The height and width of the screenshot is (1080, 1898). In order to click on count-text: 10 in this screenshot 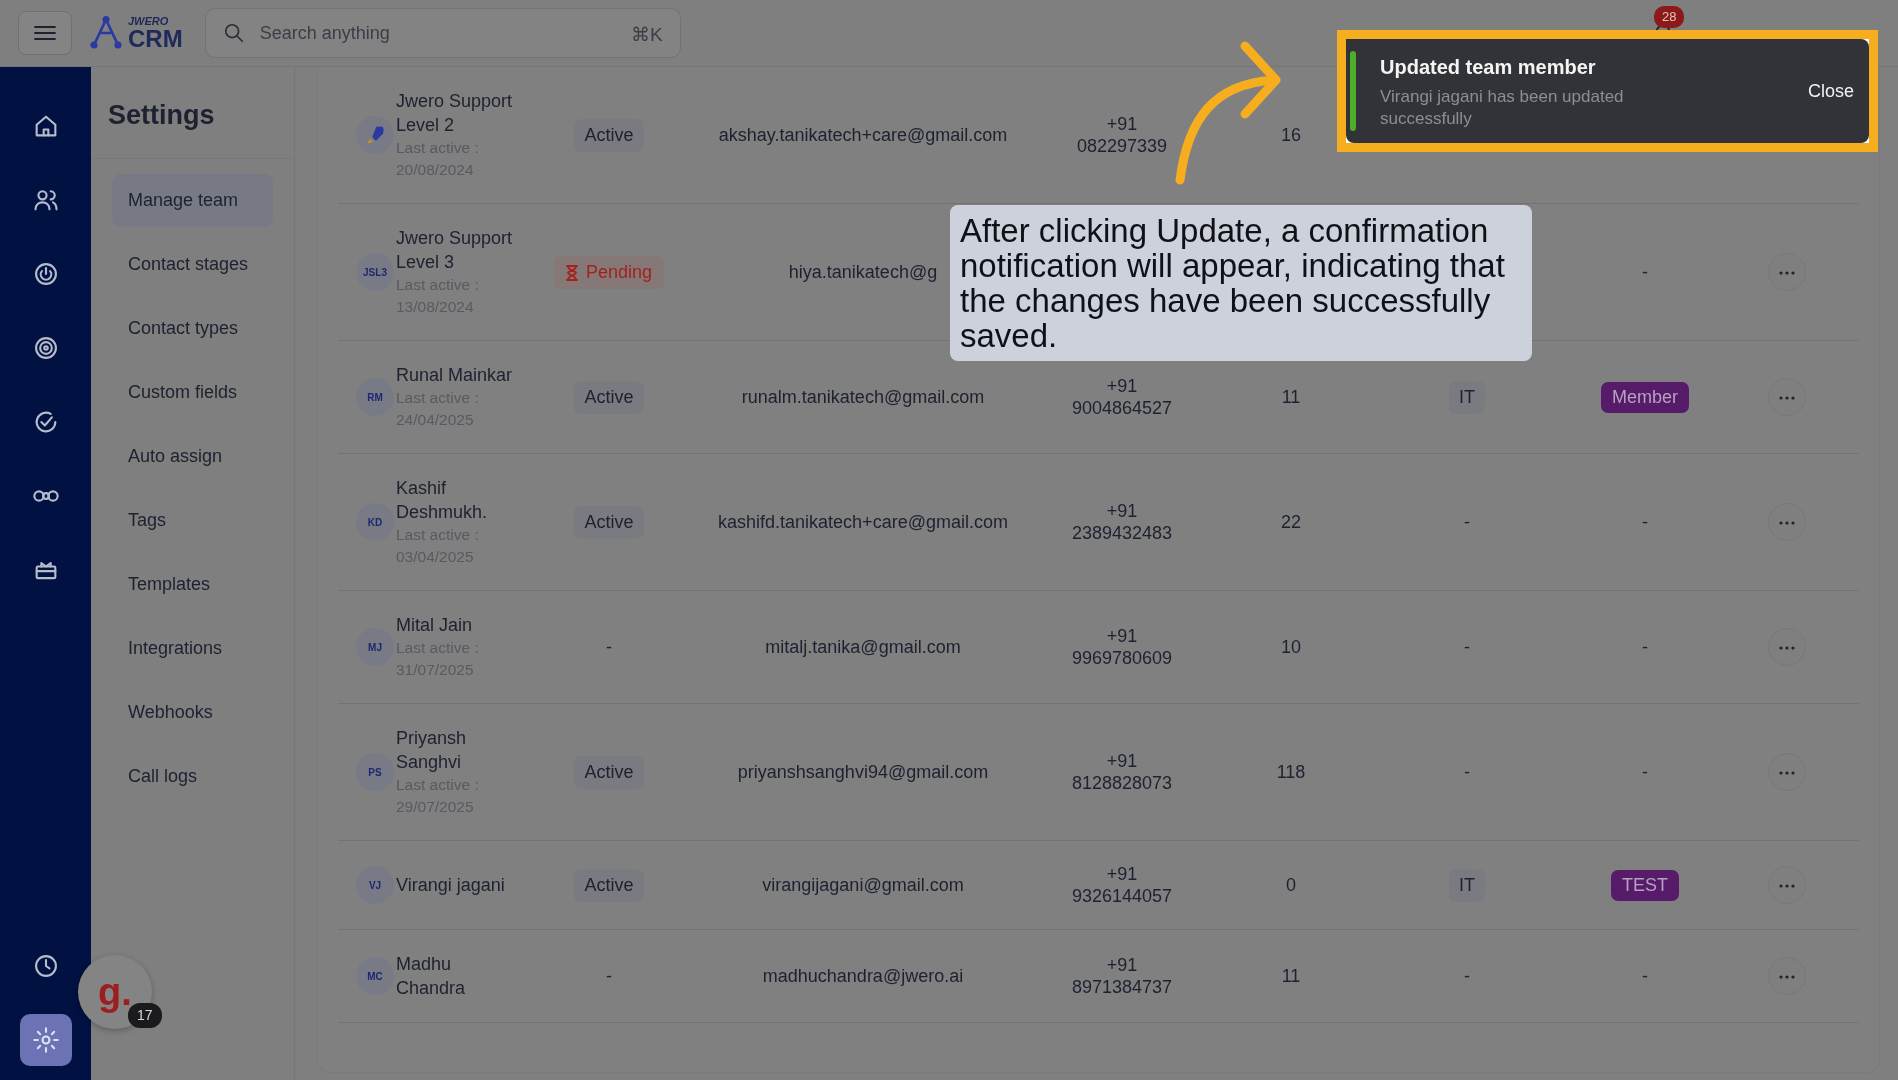, I will do `click(1291, 646)`.